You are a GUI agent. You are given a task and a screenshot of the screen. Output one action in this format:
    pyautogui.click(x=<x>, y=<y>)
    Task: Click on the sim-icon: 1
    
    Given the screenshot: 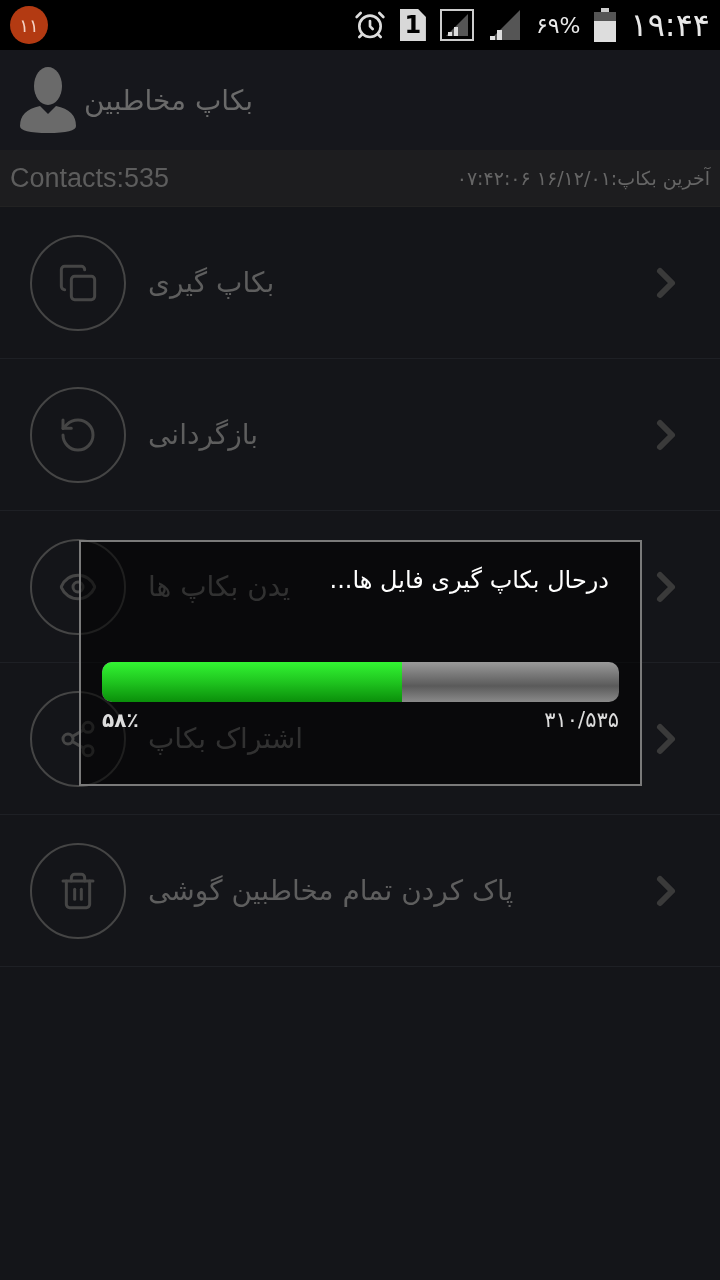 What is the action you would take?
    pyautogui.click(x=412, y=25)
    